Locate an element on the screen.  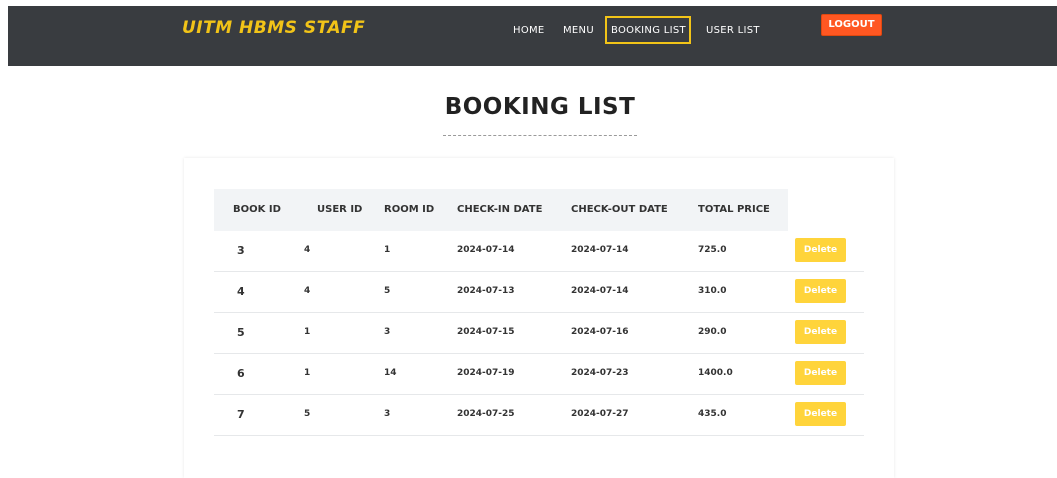
cell-check-in: 2024-07-25 is located at coordinates (486, 414).